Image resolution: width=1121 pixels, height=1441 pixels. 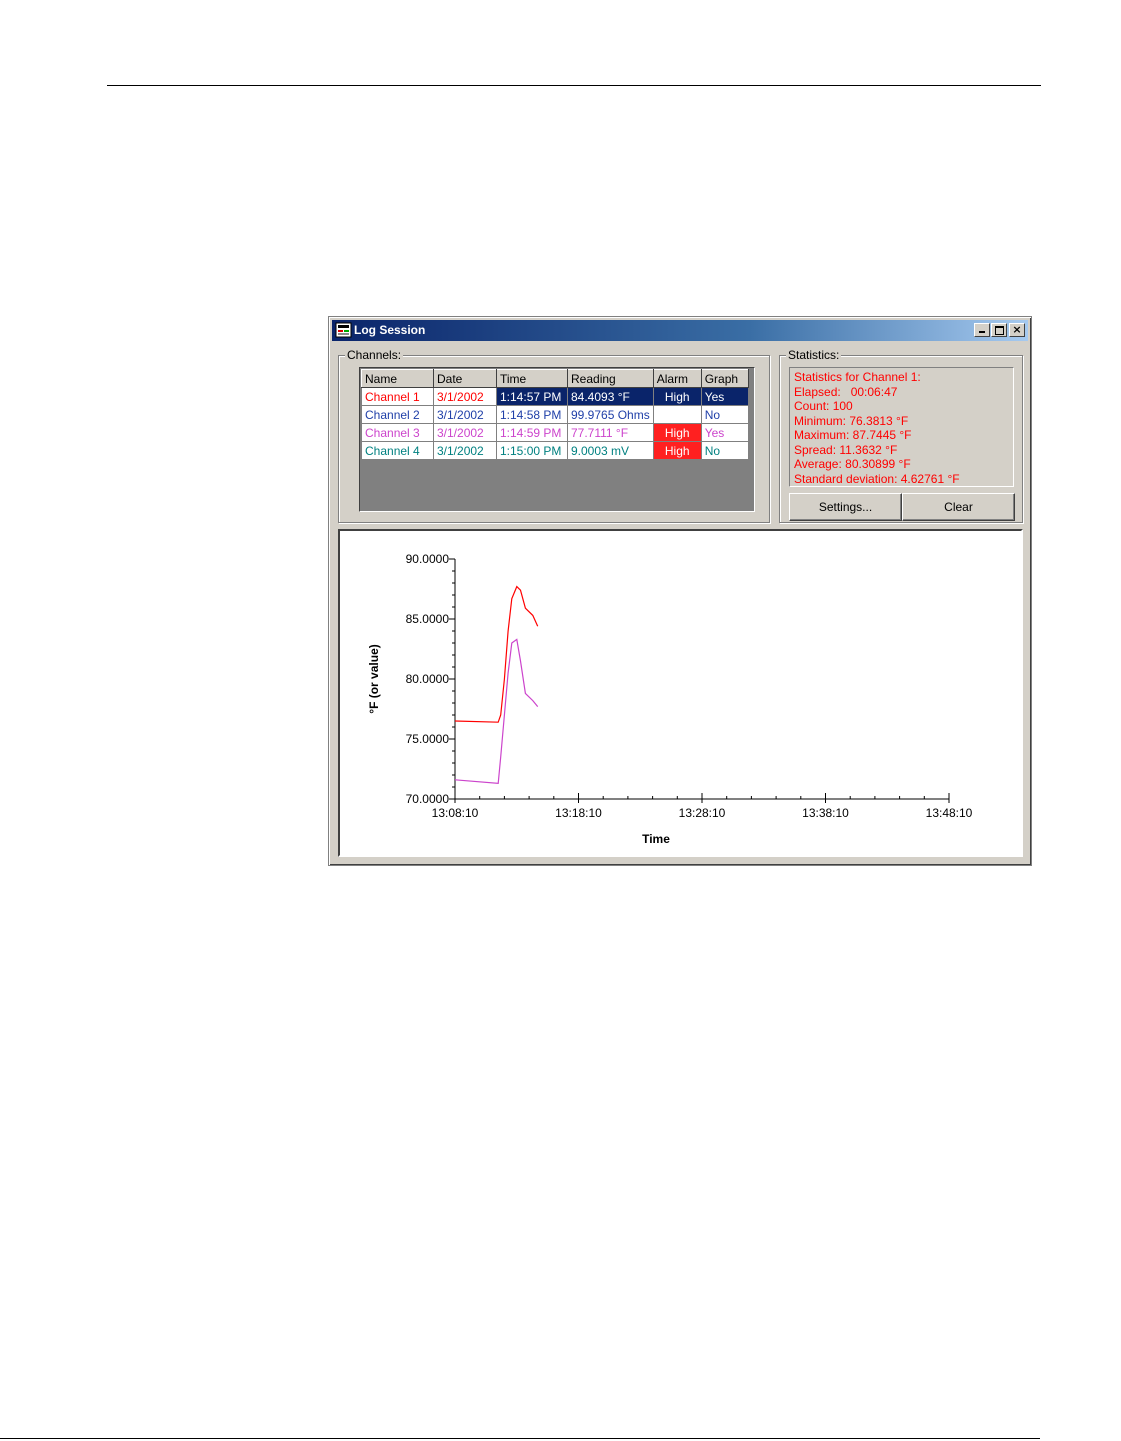 I want to click on statistics-line: Average: 80.30899 °F, so click(x=852, y=464).